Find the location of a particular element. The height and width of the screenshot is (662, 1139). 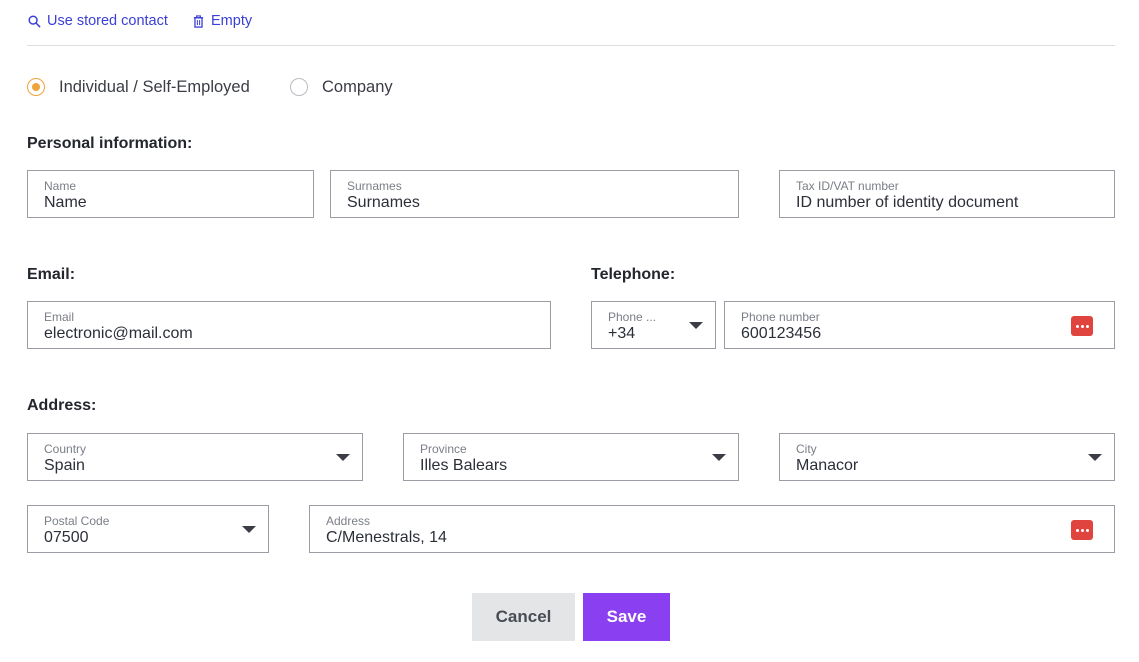

personal-info-title: Personal information: is located at coordinates (110, 143).